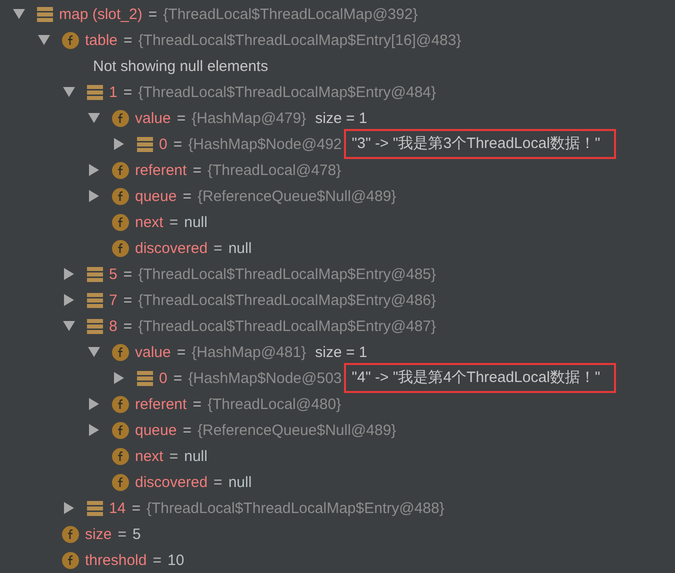 This screenshot has height=573, width=675. What do you see at coordinates (295, 508) in the screenshot?
I see `variable-value: {ThreadLocal$ThreadLocalMap$Entry@488}` at bounding box center [295, 508].